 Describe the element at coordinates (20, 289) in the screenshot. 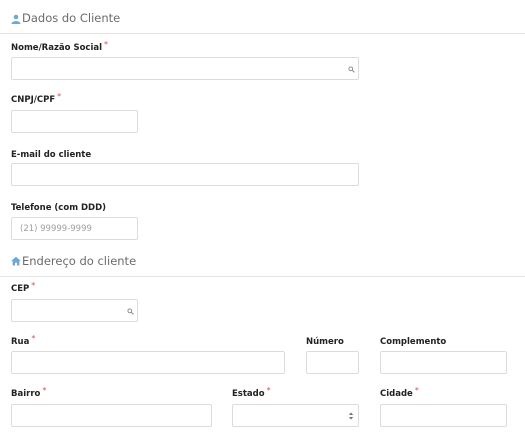

I see `cep-label-text: CEP` at that location.